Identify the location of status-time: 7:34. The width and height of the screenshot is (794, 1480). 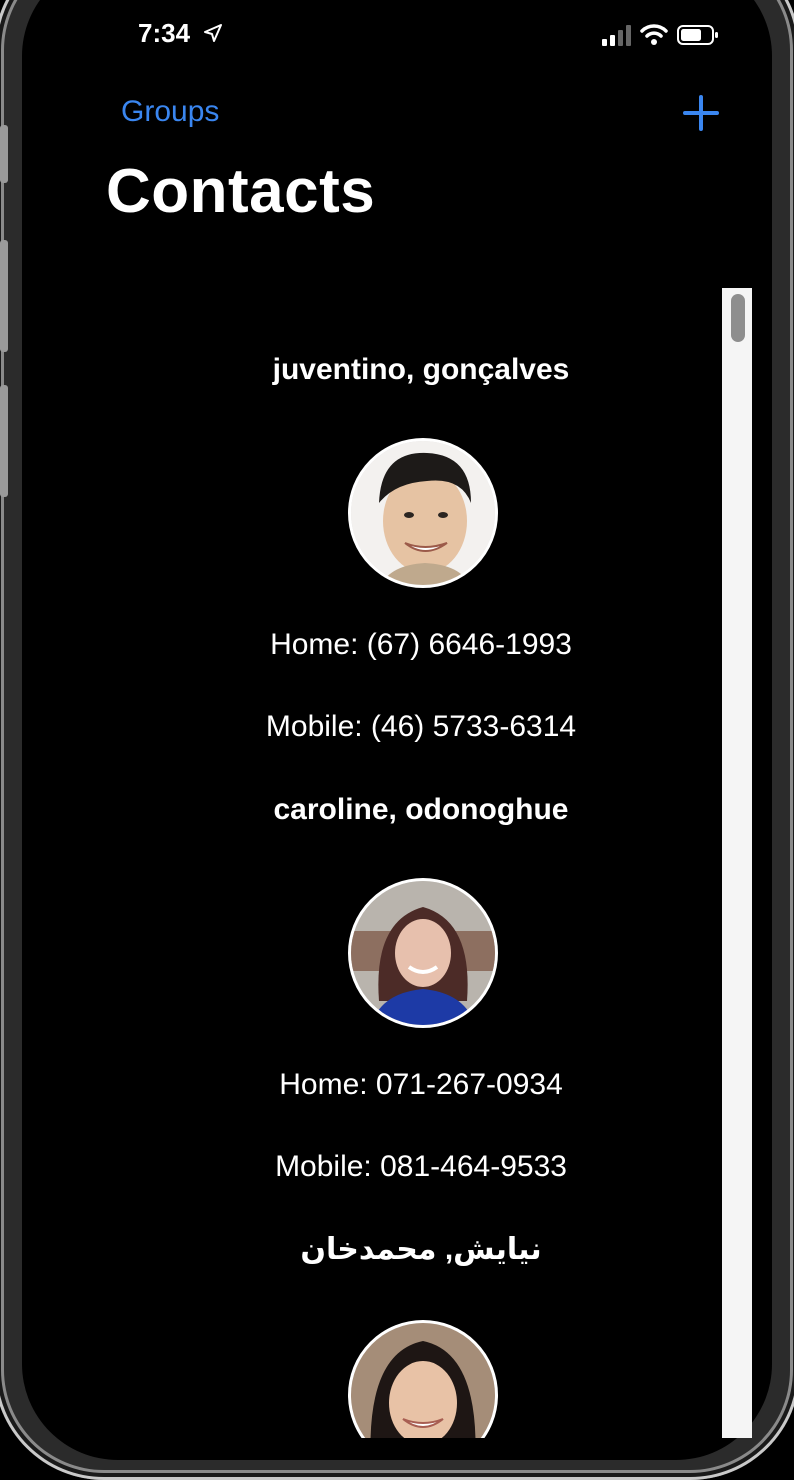
(164, 33).